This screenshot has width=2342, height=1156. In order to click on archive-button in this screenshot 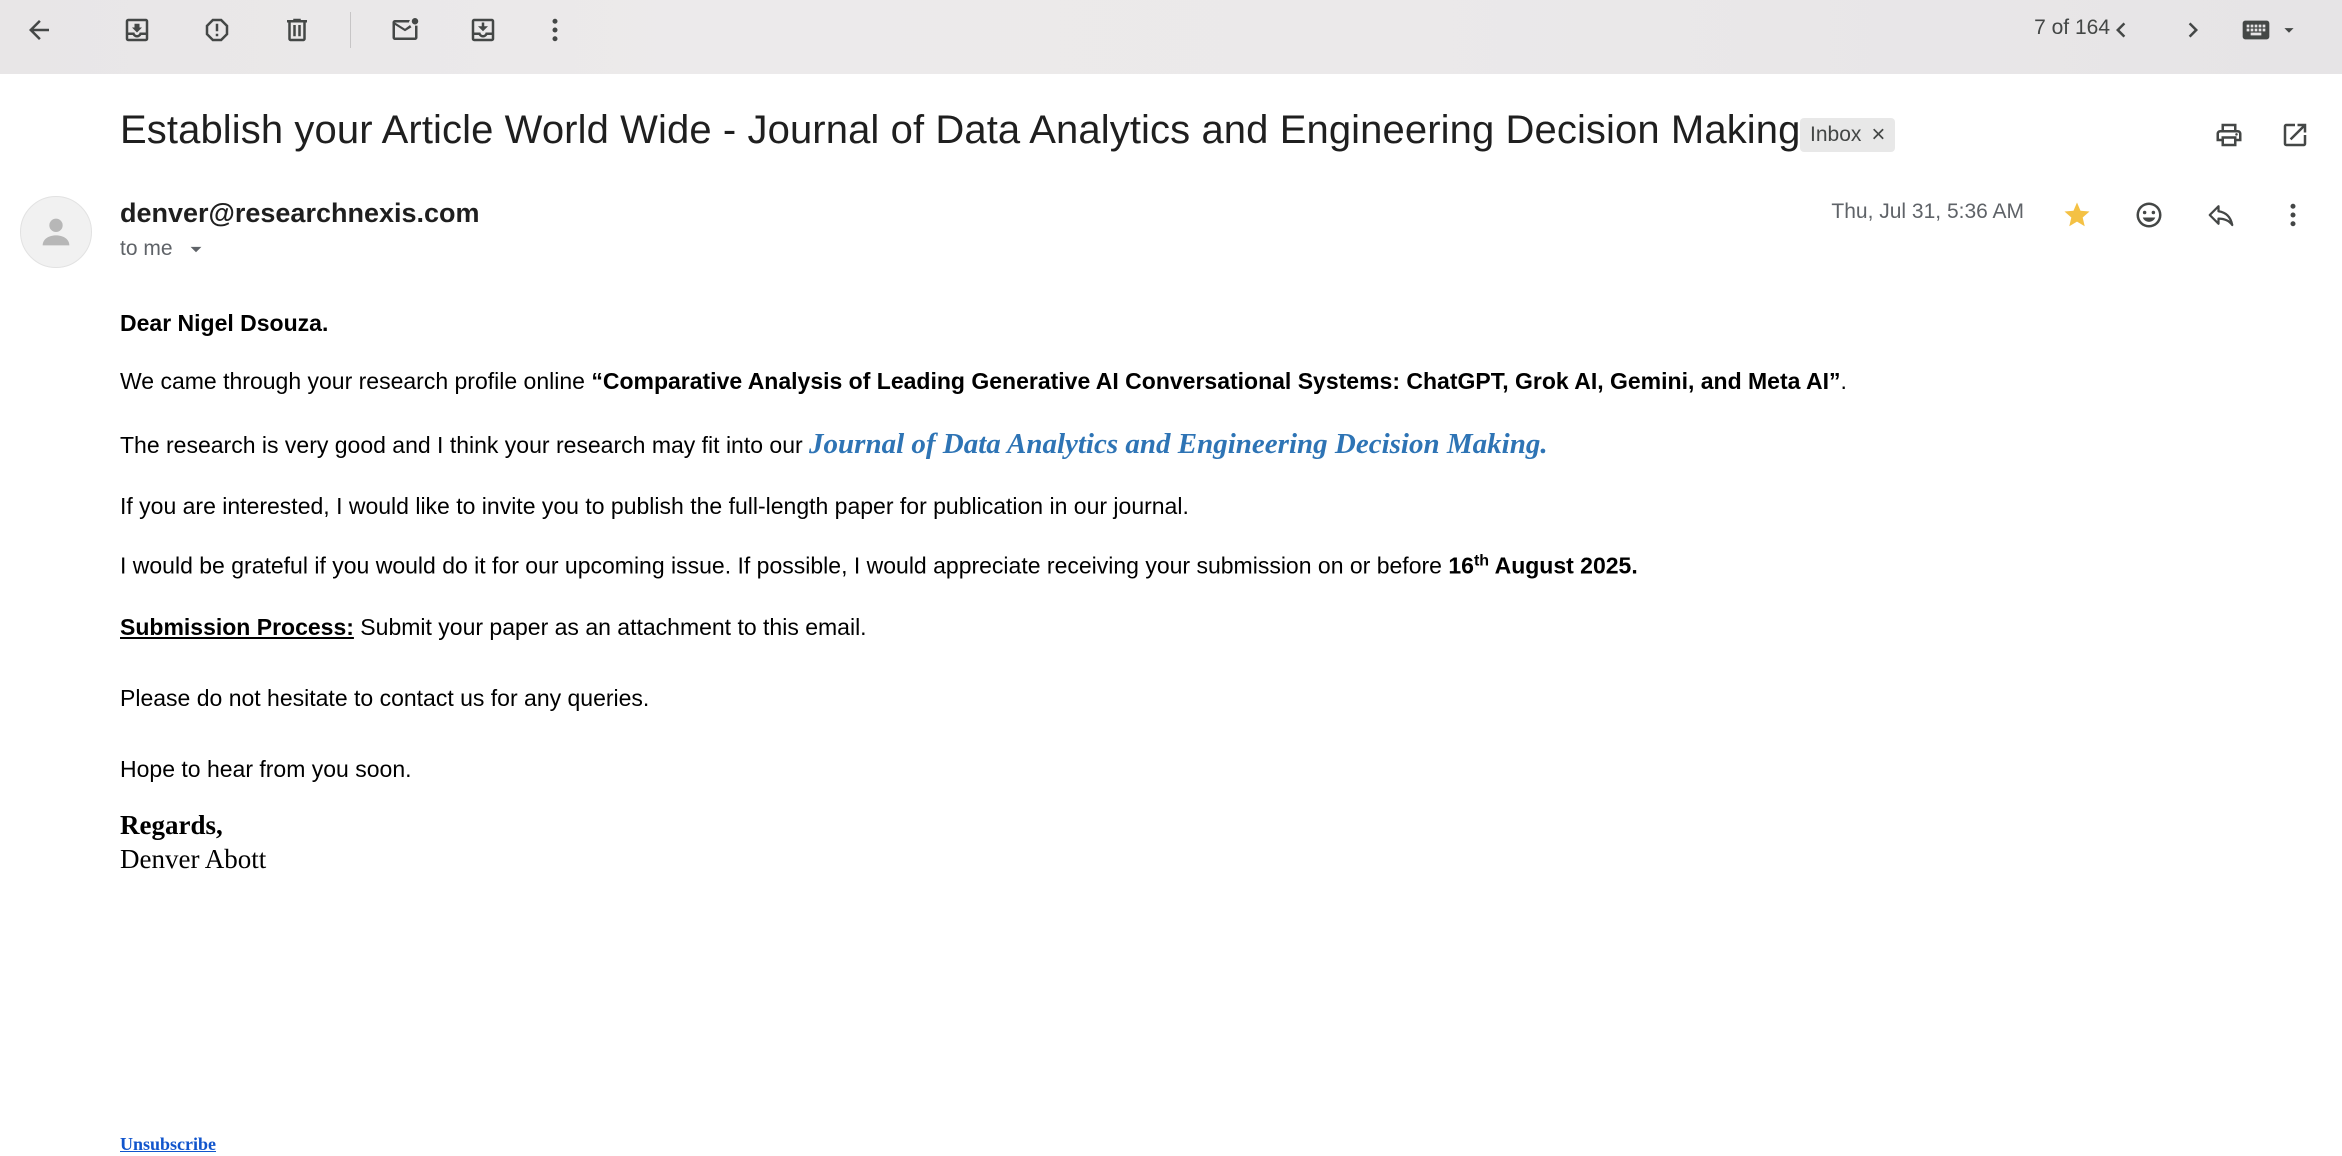, I will do `click(137, 30)`.